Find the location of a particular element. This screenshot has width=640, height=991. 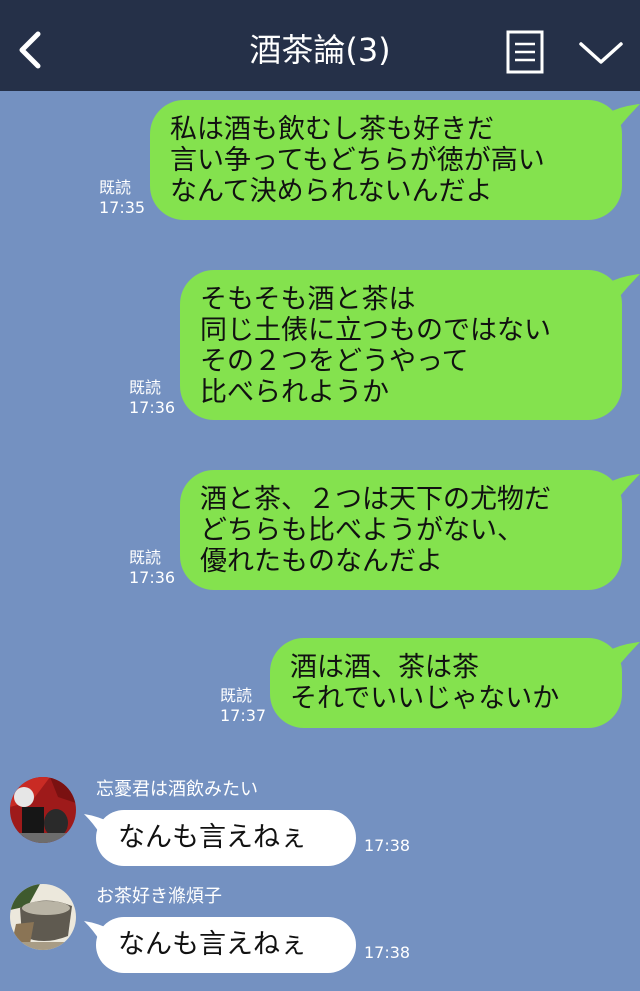

message-bubble: 酒と茶、２つは天下の尤物だ どちらも比べようがない、 優れたものなんだよ is located at coordinates (401, 530).